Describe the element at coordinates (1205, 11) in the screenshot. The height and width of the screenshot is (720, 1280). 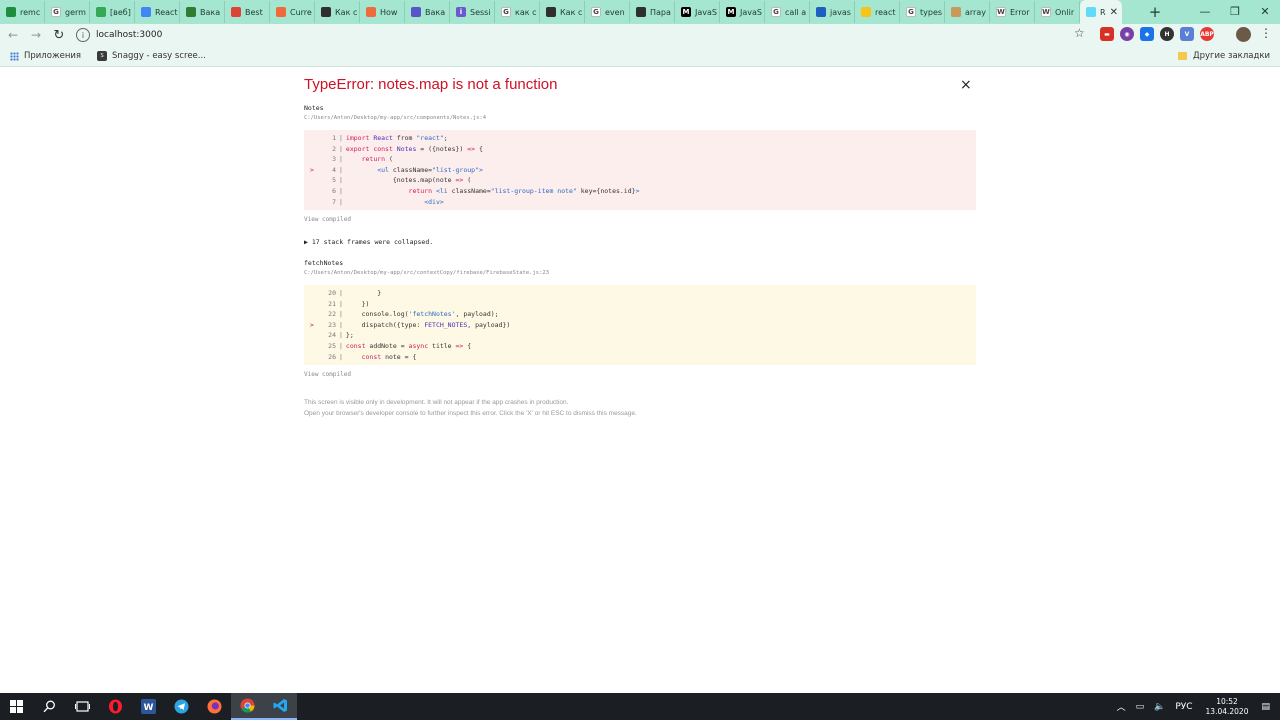
I see `minimize-icon: —` at that location.